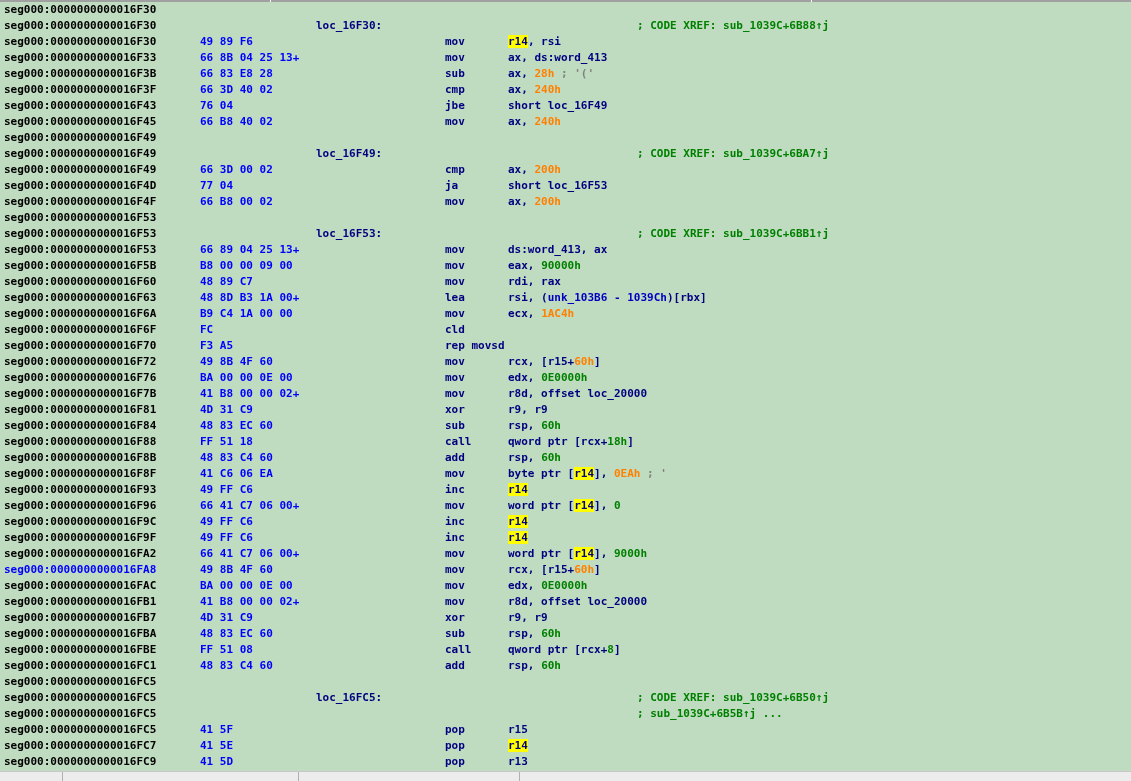 The image size is (1131, 781). Describe the element at coordinates (102, 650) in the screenshot. I see `address-text: seg000:0000000000016FBE` at that location.